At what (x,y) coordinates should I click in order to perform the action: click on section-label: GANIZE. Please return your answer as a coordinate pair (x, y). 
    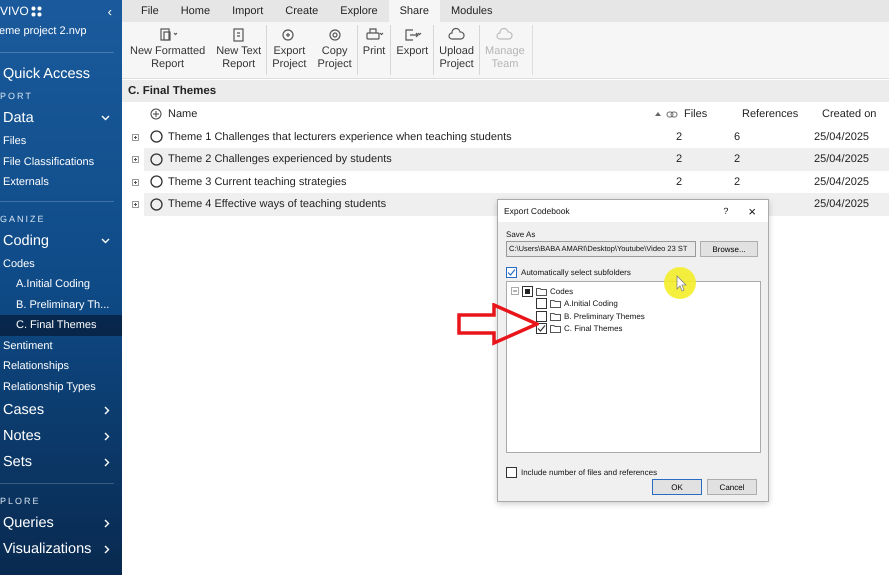
    Looking at the image, I should click on (23, 219).